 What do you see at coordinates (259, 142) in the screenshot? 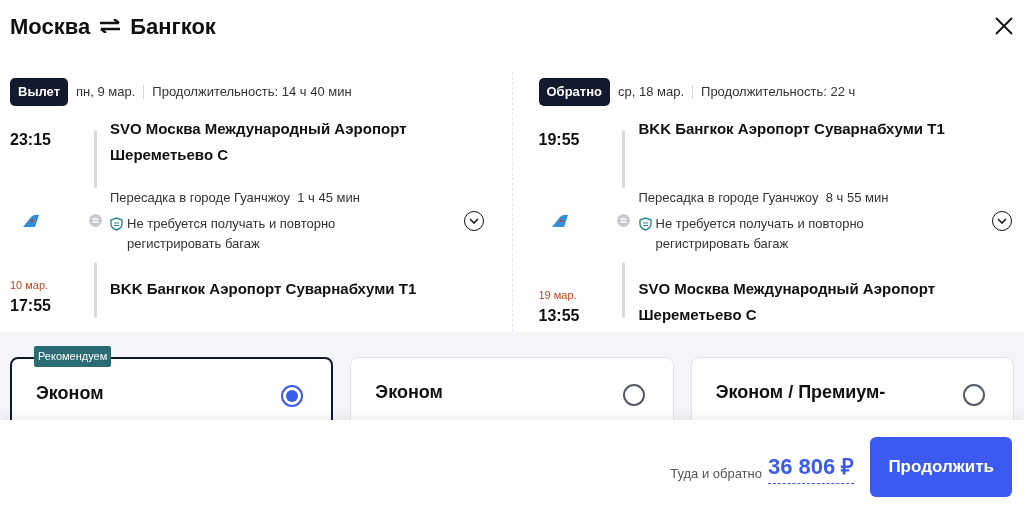
I see `departure-airport: SVO Москва Международный Аэропорт Шереметьево C` at bounding box center [259, 142].